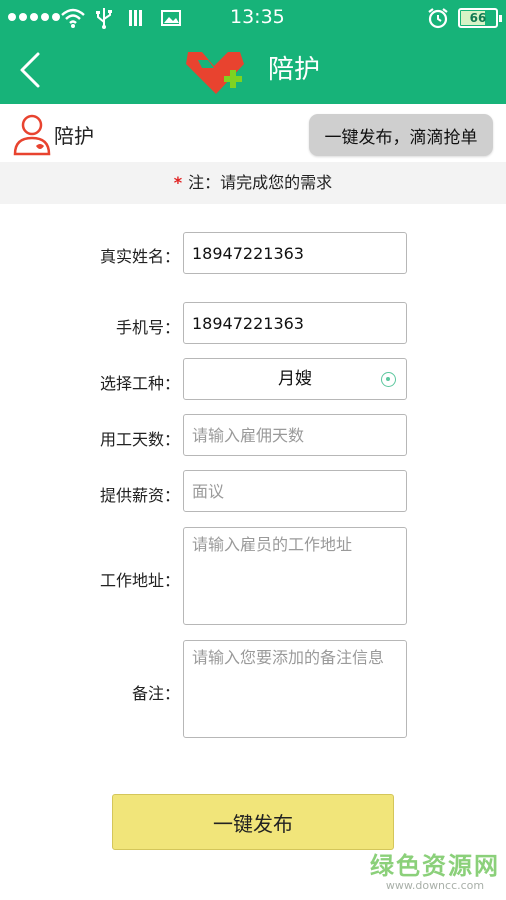 The width and height of the screenshot is (506, 900). What do you see at coordinates (34, 17) in the screenshot?
I see `signal-icon` at bounding box center [34, 17].